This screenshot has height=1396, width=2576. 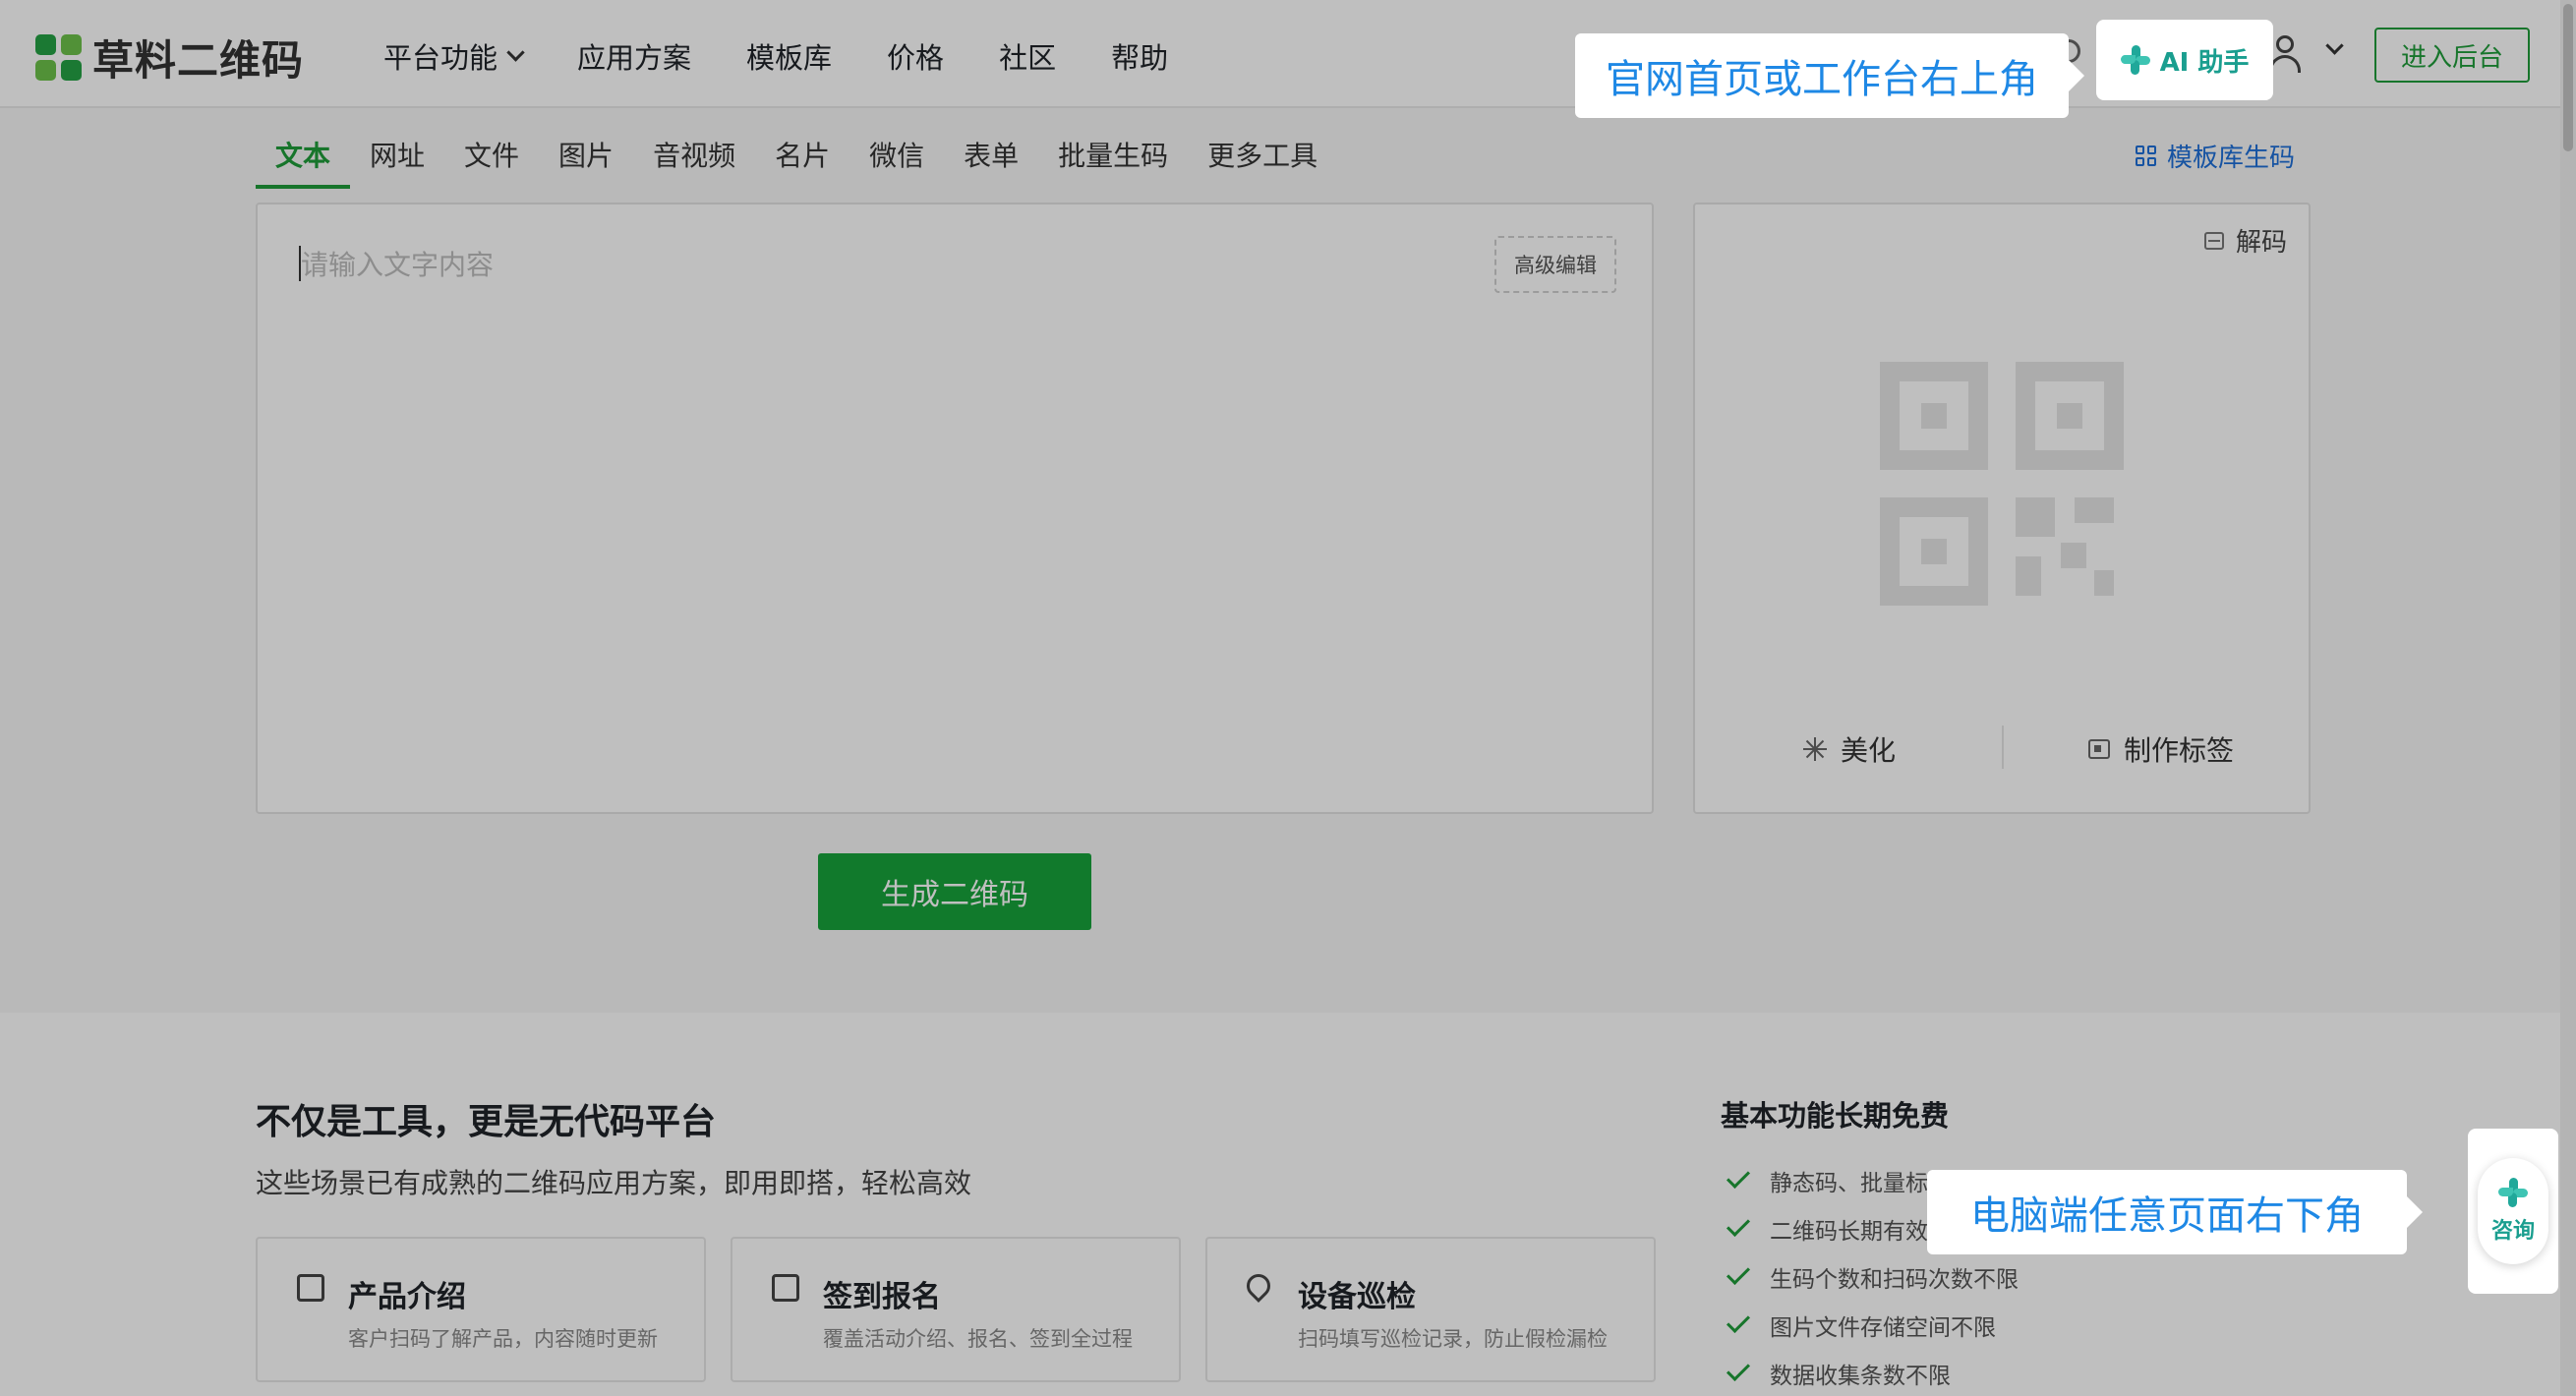 I want to click on nav-item-templates: 模板库, so click(x=789, y=56).